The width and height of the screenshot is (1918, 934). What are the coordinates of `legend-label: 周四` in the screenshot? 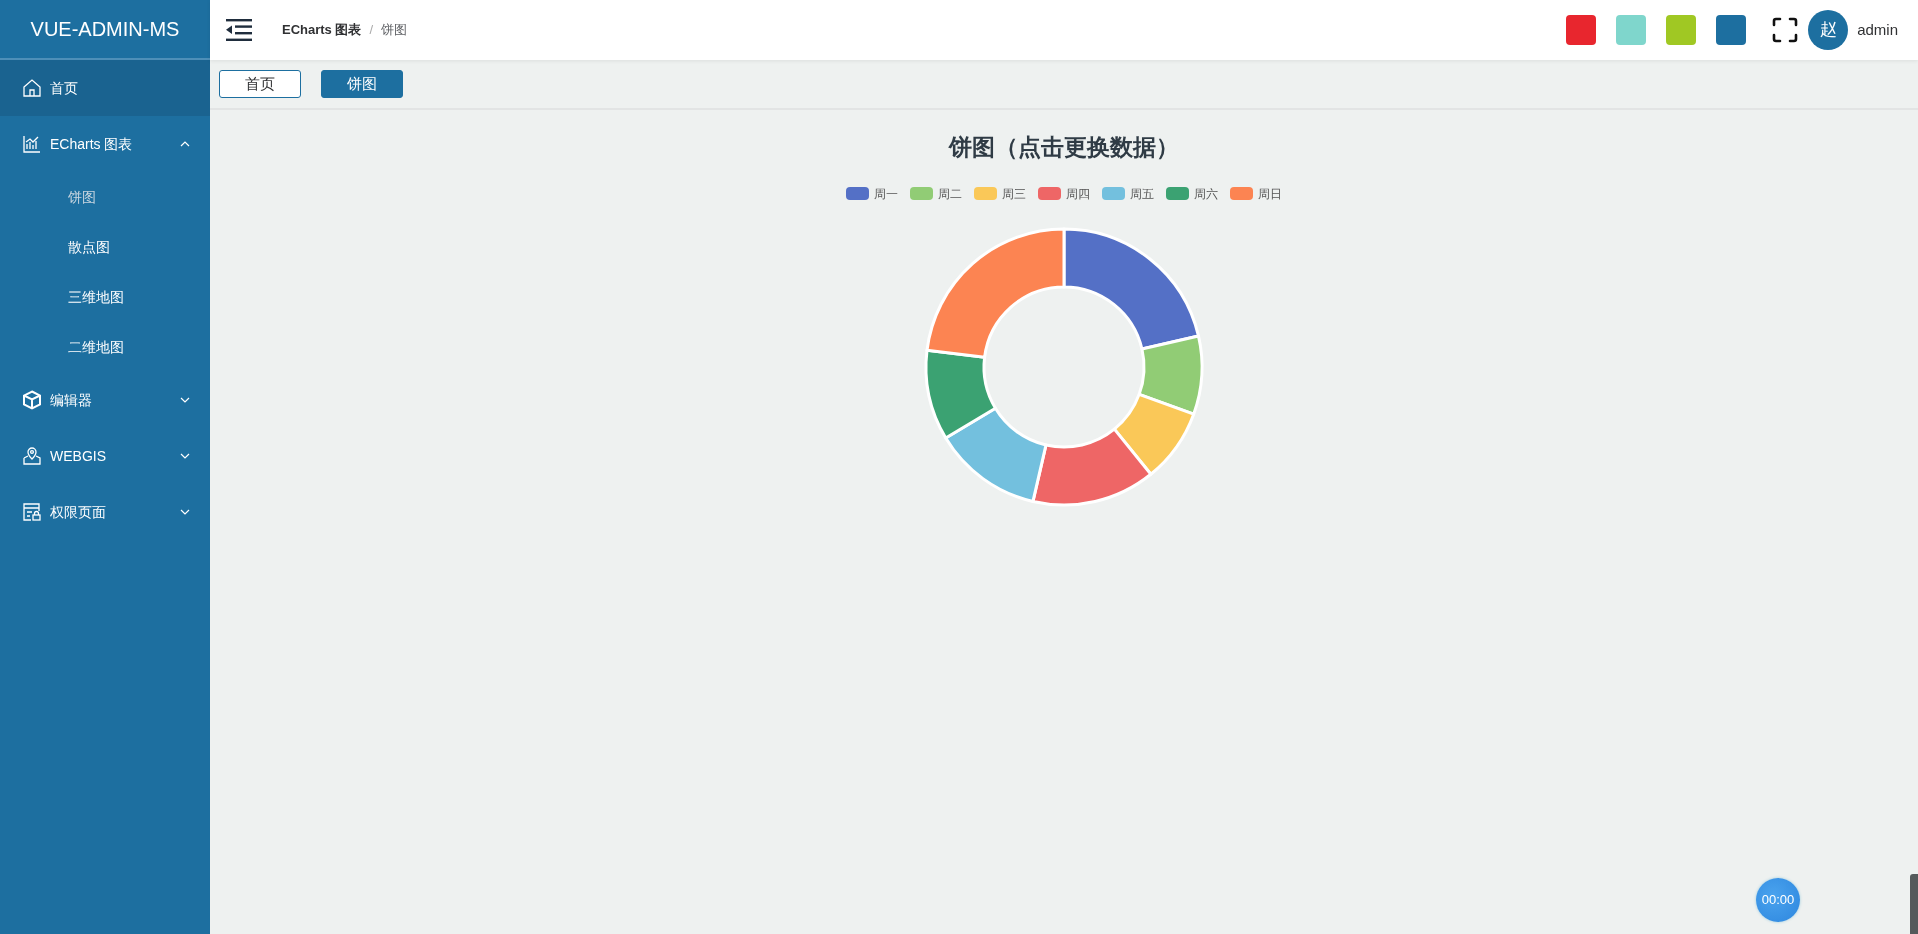 It's located at (1078, 193).